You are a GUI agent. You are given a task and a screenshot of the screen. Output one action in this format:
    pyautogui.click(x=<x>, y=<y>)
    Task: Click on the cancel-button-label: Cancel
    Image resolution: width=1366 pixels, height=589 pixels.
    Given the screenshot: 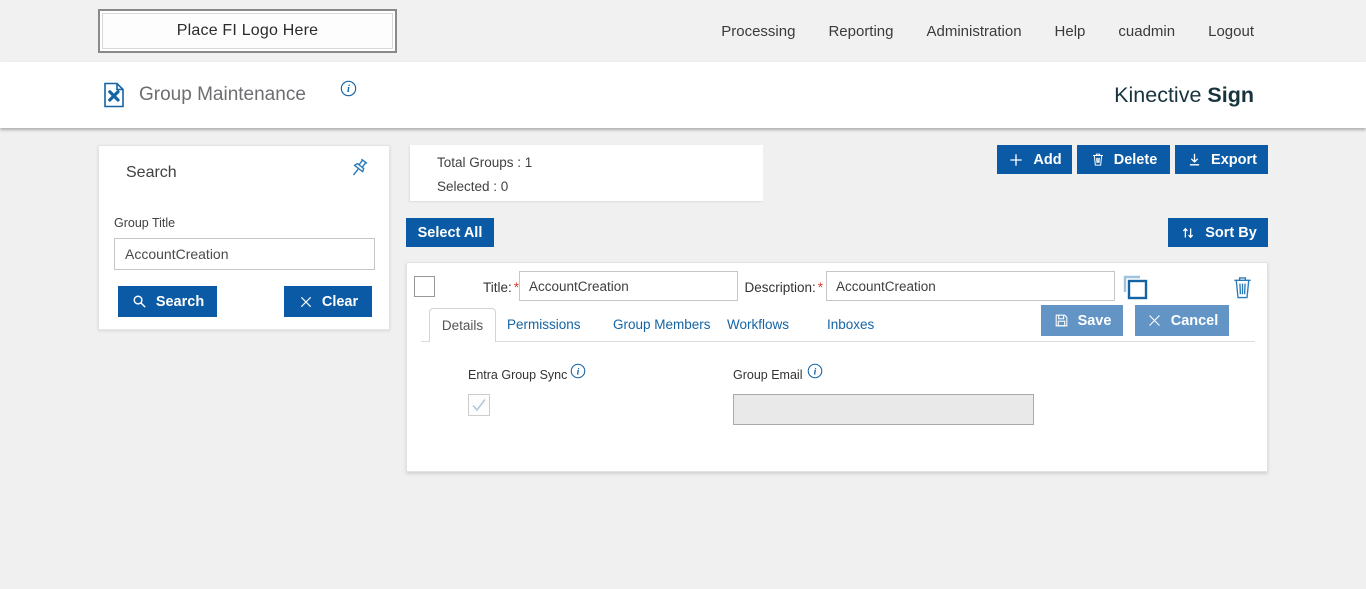 What is the action you would take?
    pyautogui.click(x=1194, y=320)
    